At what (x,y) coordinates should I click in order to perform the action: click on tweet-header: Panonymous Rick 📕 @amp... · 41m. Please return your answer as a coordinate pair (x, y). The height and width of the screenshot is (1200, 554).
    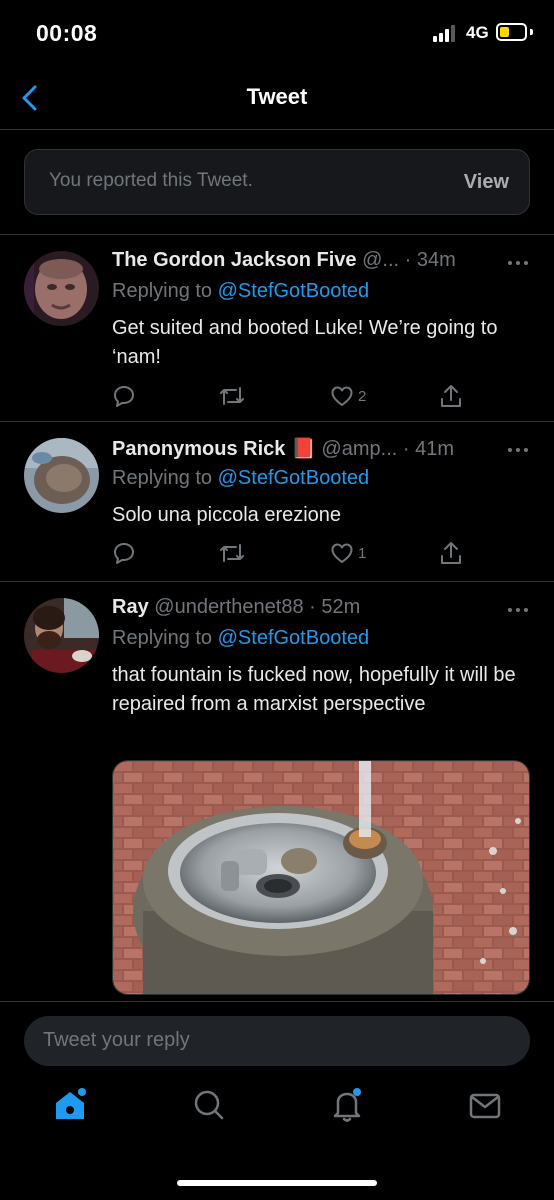
    Looking at the image, I should click on (321, 450).